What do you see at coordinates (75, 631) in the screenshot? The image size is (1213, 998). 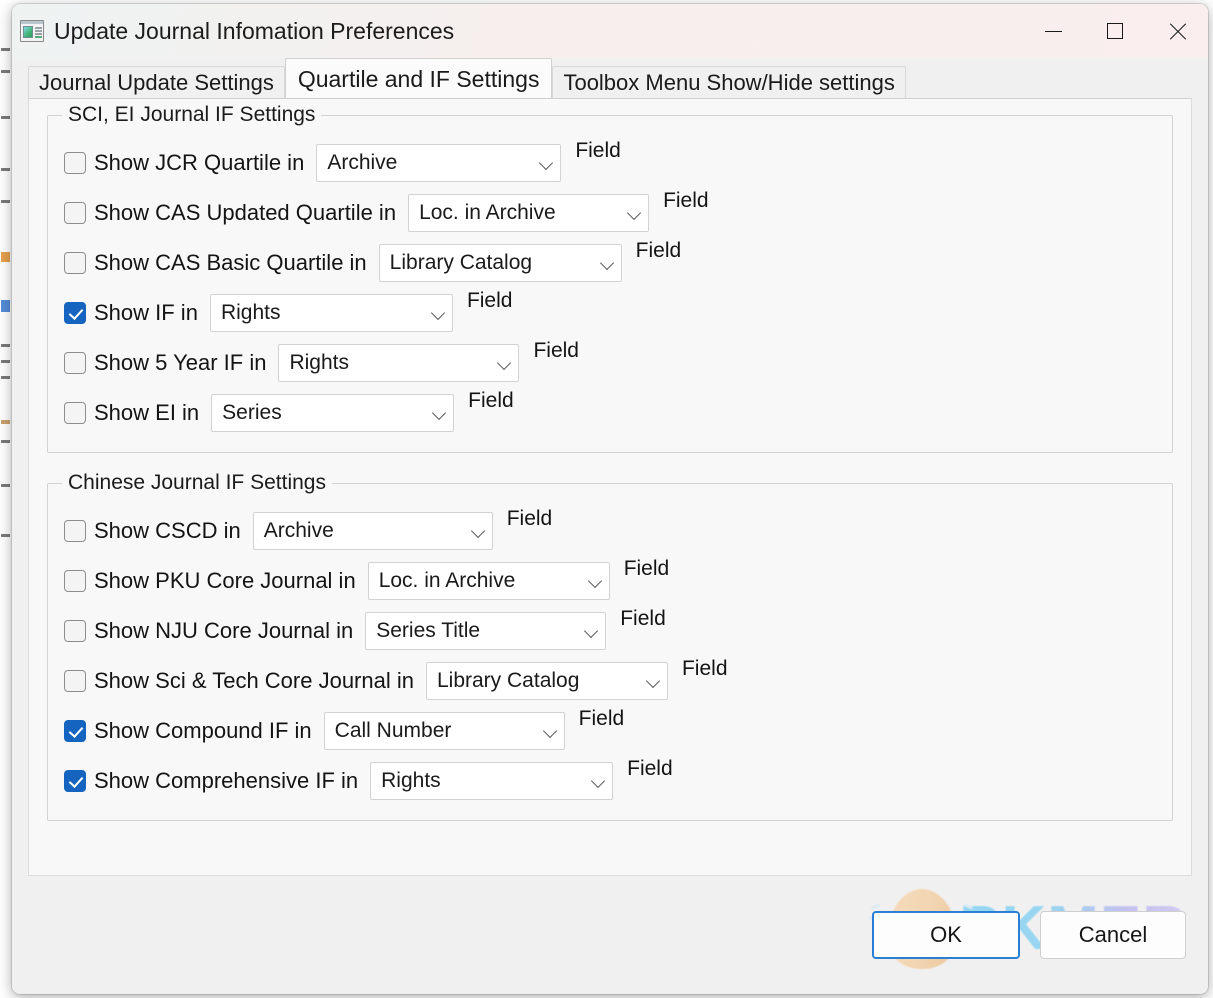 I see `checkbox-show-nju-core-journal` at bounding box center [75, 631].